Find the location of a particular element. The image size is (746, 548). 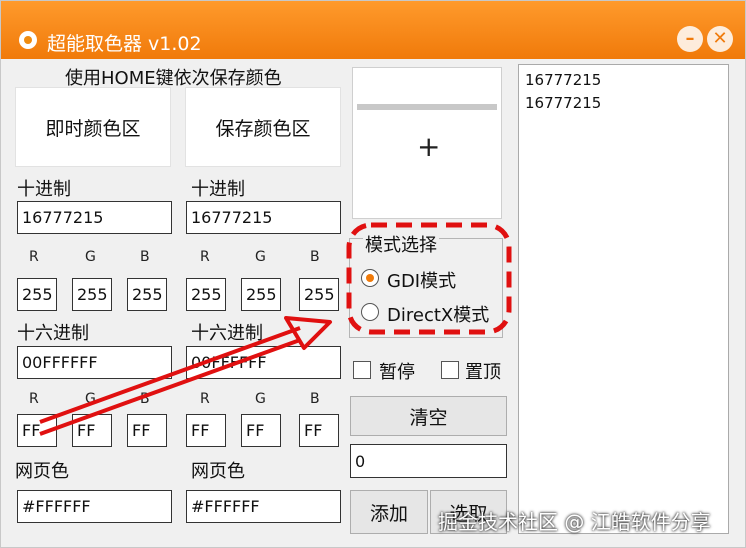

watermark: 掘金技术社区 @ 江皓软件分享 is located at coordinates (574, 522).